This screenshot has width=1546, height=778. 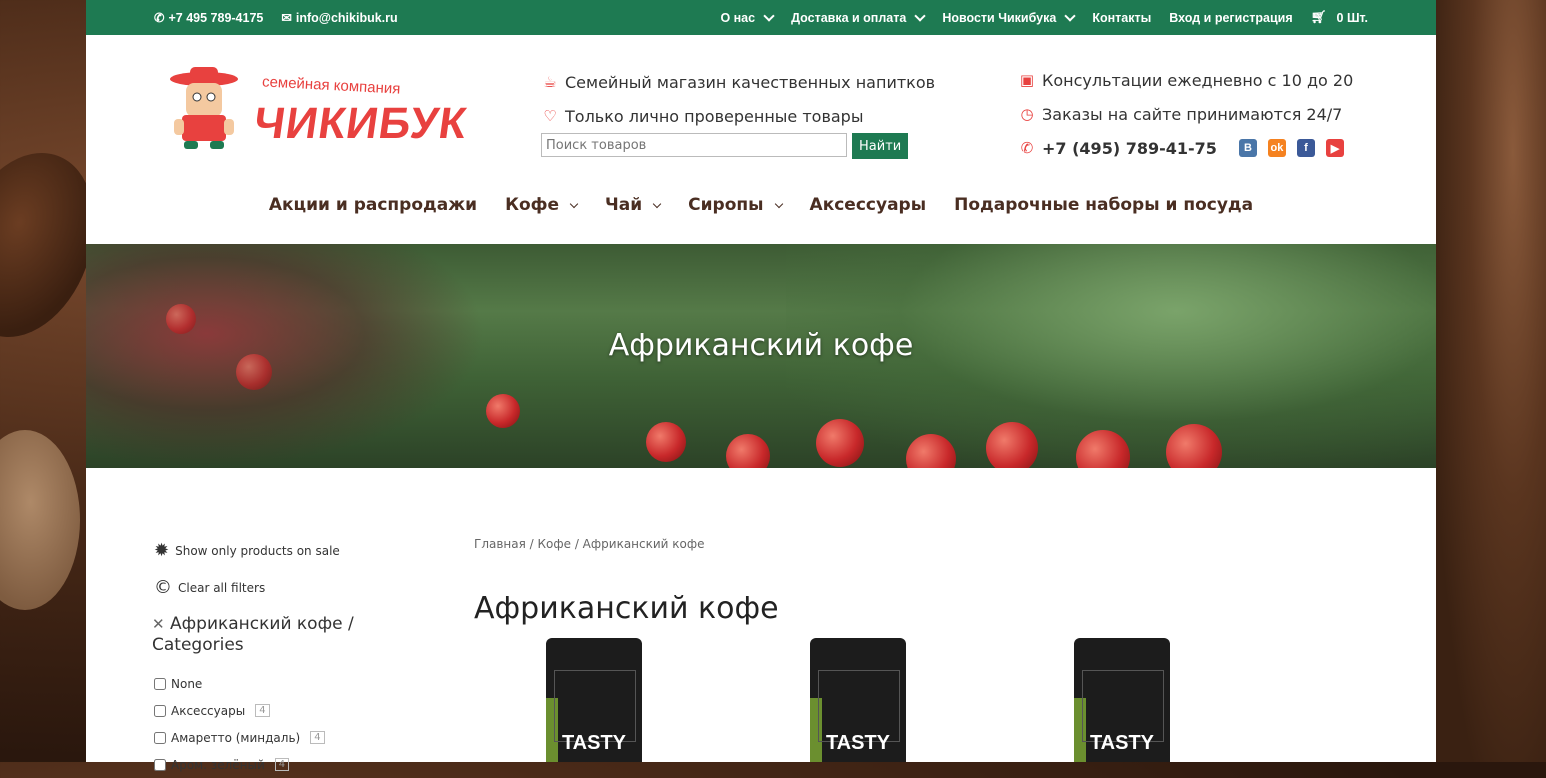 I want to click on sale-filter-link: ✹ Show only products on sale, so click(x=284, y=550).